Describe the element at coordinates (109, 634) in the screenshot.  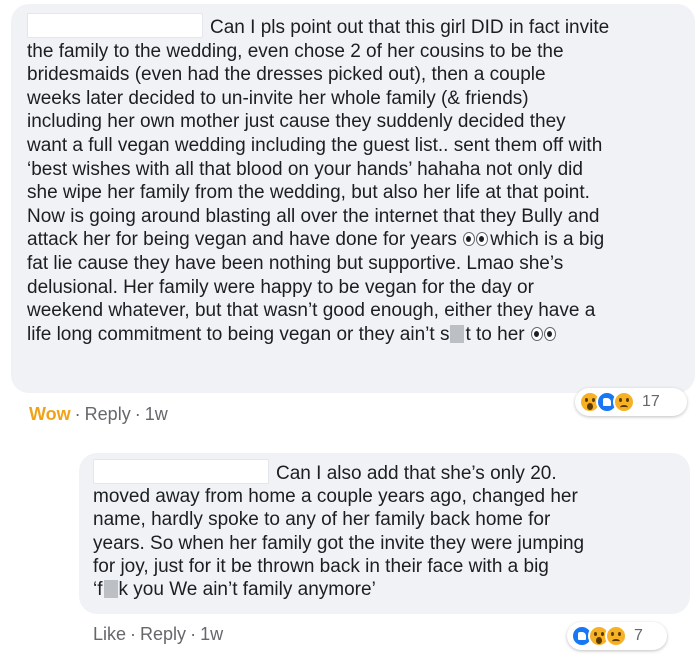
I see `like-link: Like` at that location.